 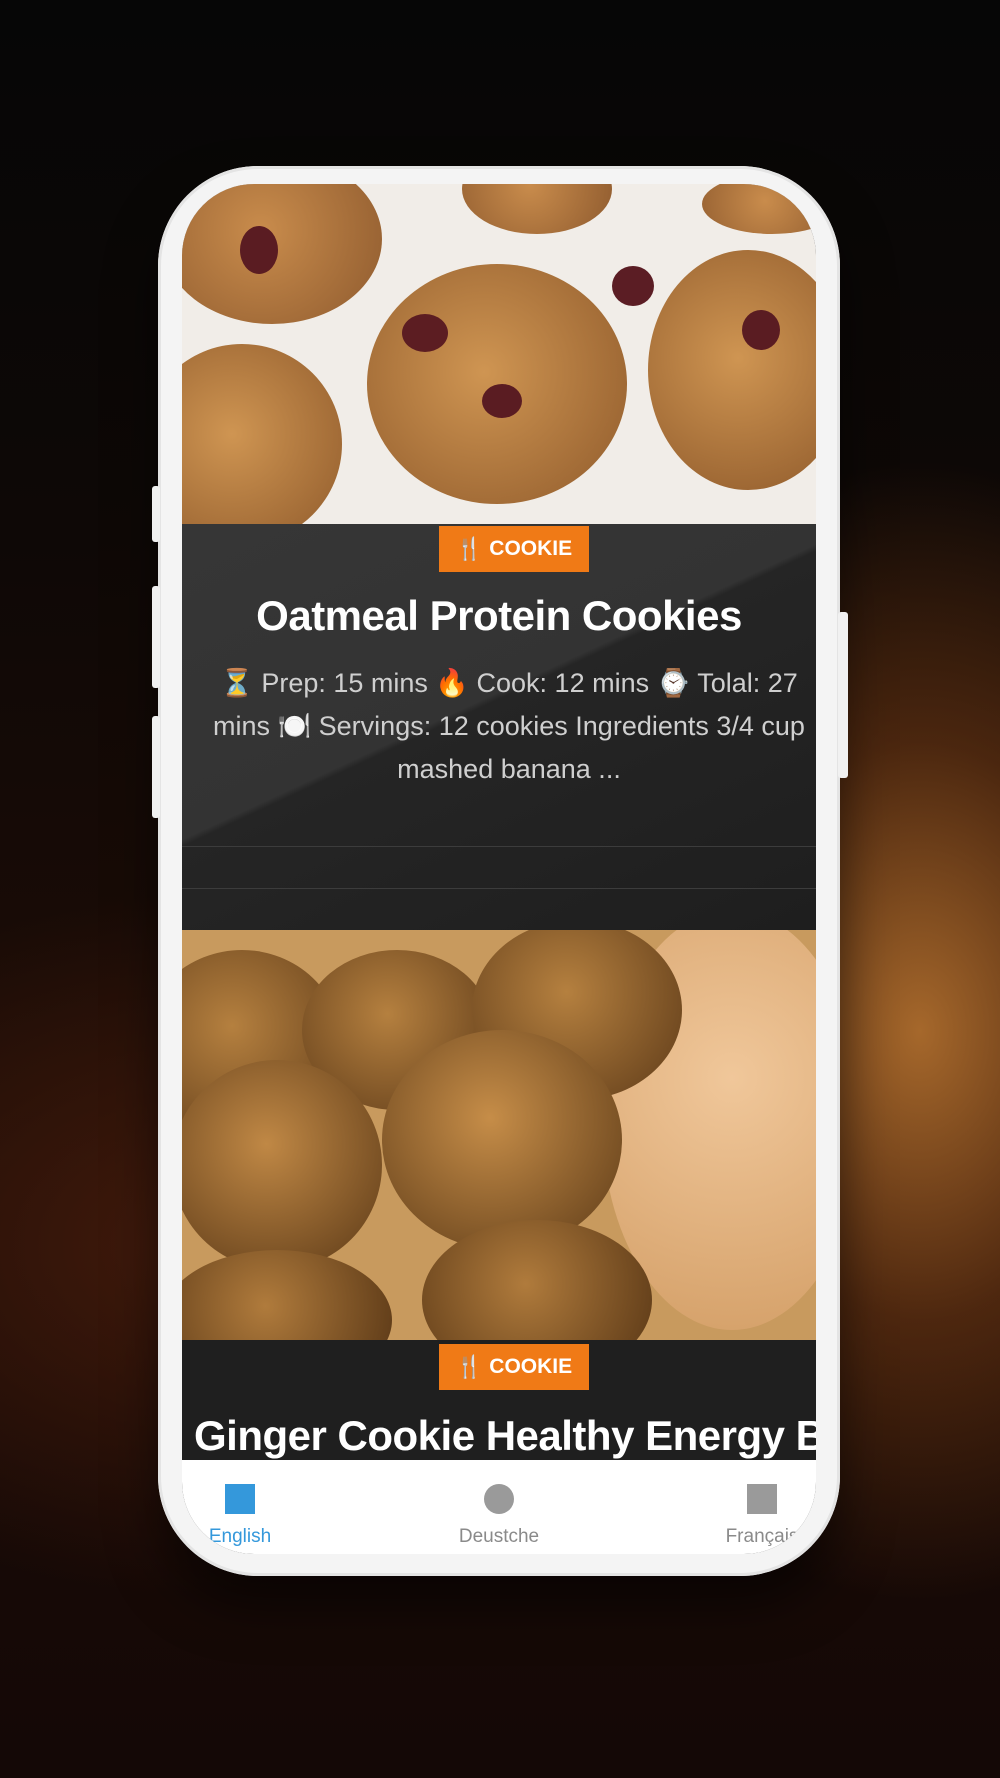 I want to click on power-button, so click(x=843, y=695).